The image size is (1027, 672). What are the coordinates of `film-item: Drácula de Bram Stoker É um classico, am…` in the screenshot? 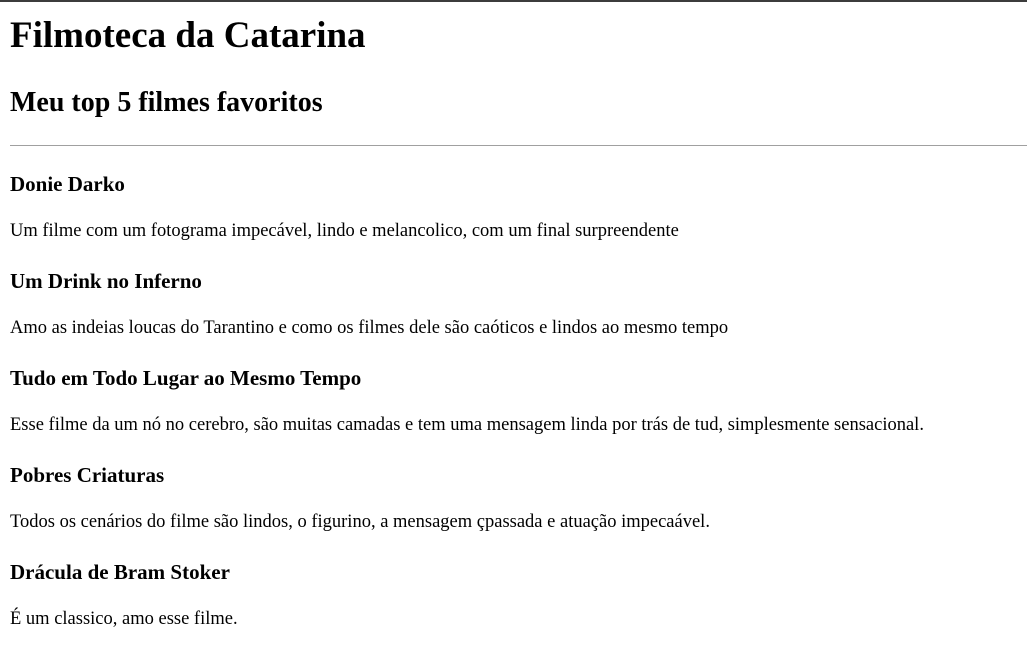 It's located at (518, 606).